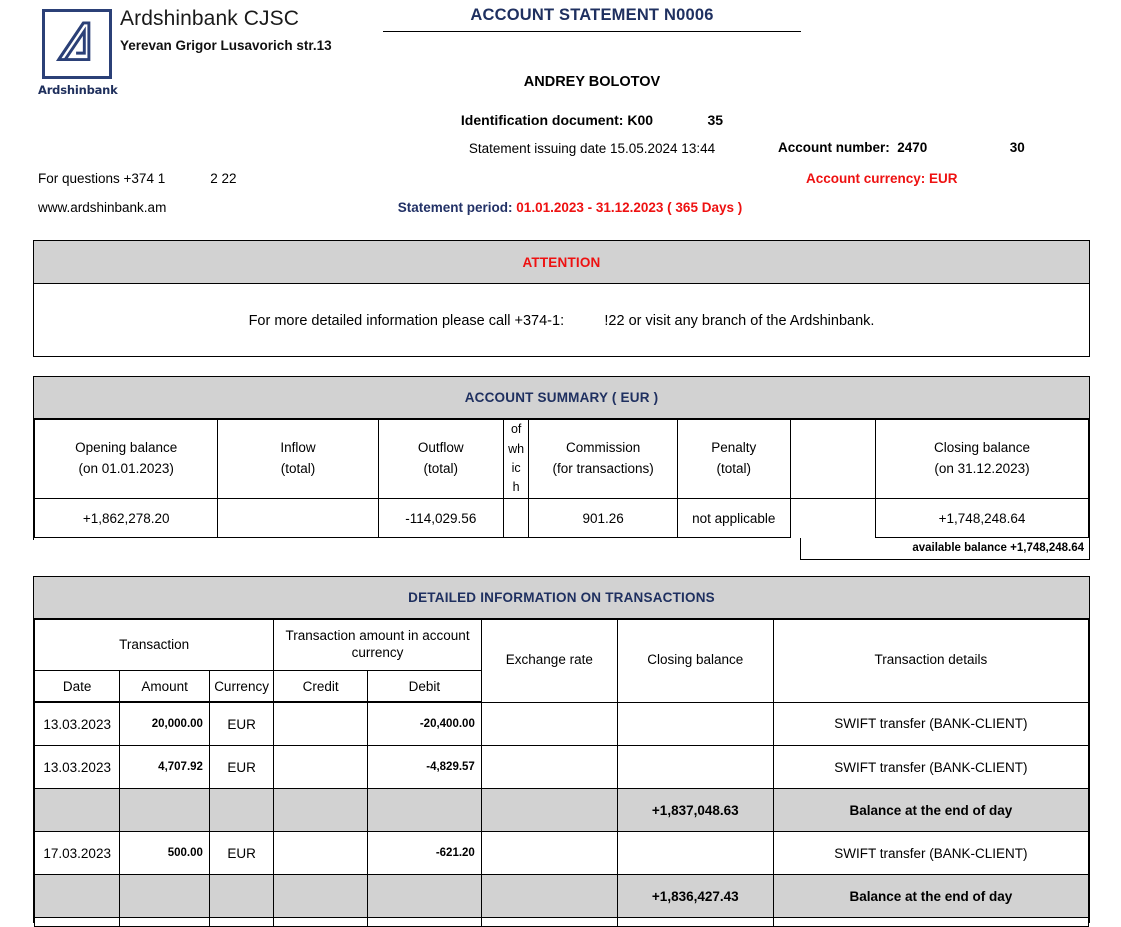  Describe the element at coordinates (982, 459) in the screenshot. I see `summary-header-cell: Closing balance (on 31.12.2023)` at that location.